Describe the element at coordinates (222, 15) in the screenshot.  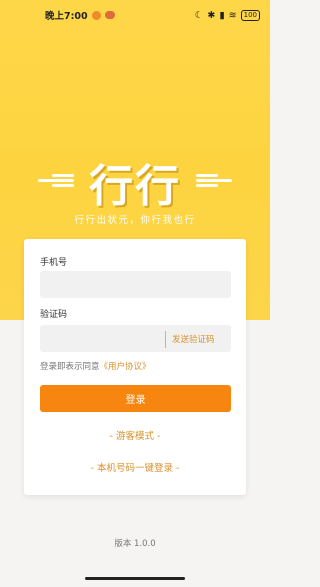
I see `signal-icon: ▮` at that location.